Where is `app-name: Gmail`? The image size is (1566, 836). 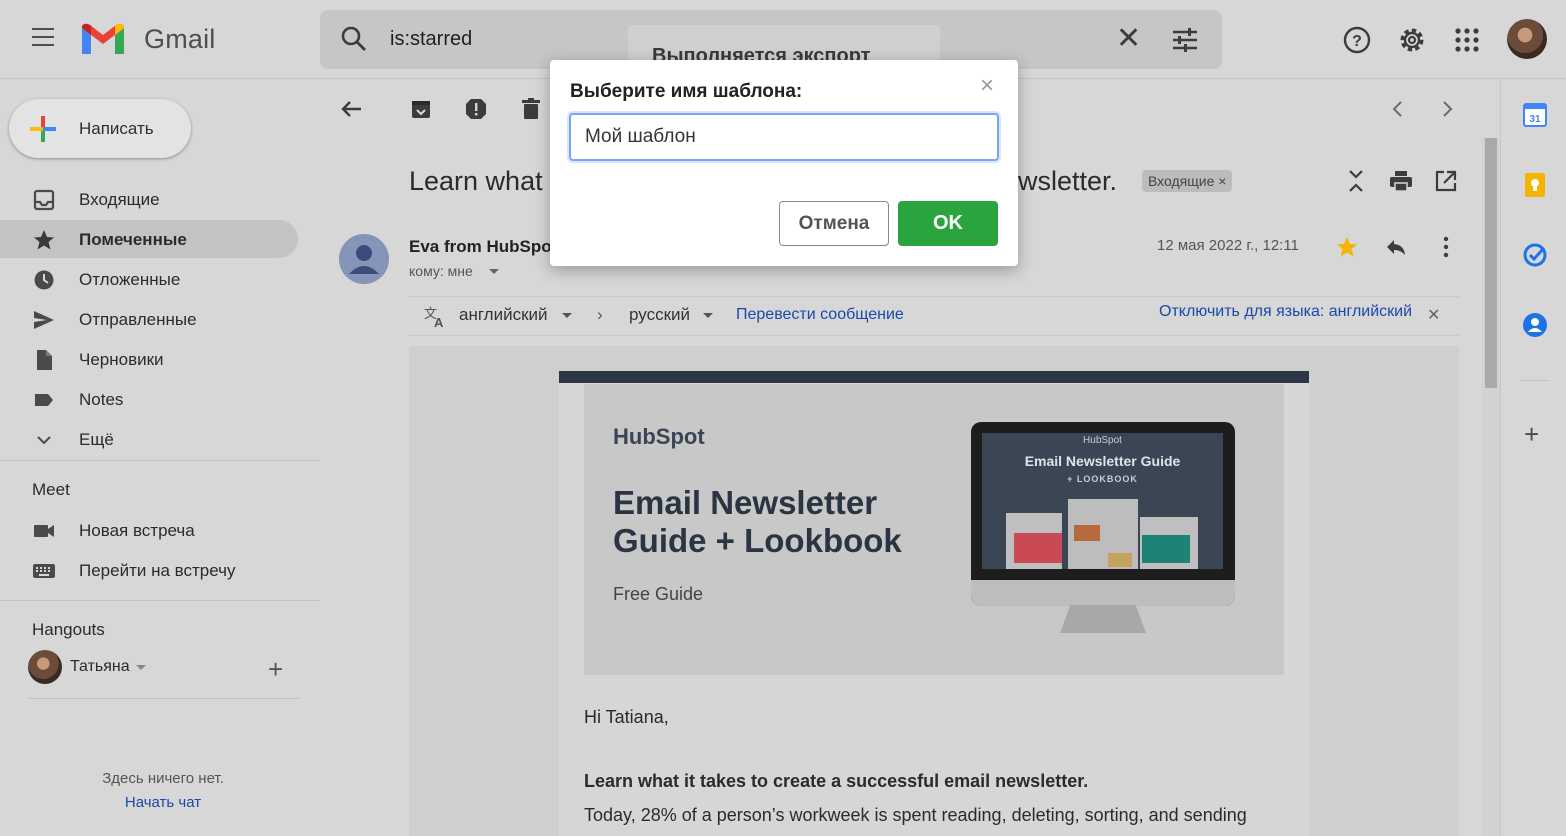
app-name: Gmail is located at coordinates (180, 39).